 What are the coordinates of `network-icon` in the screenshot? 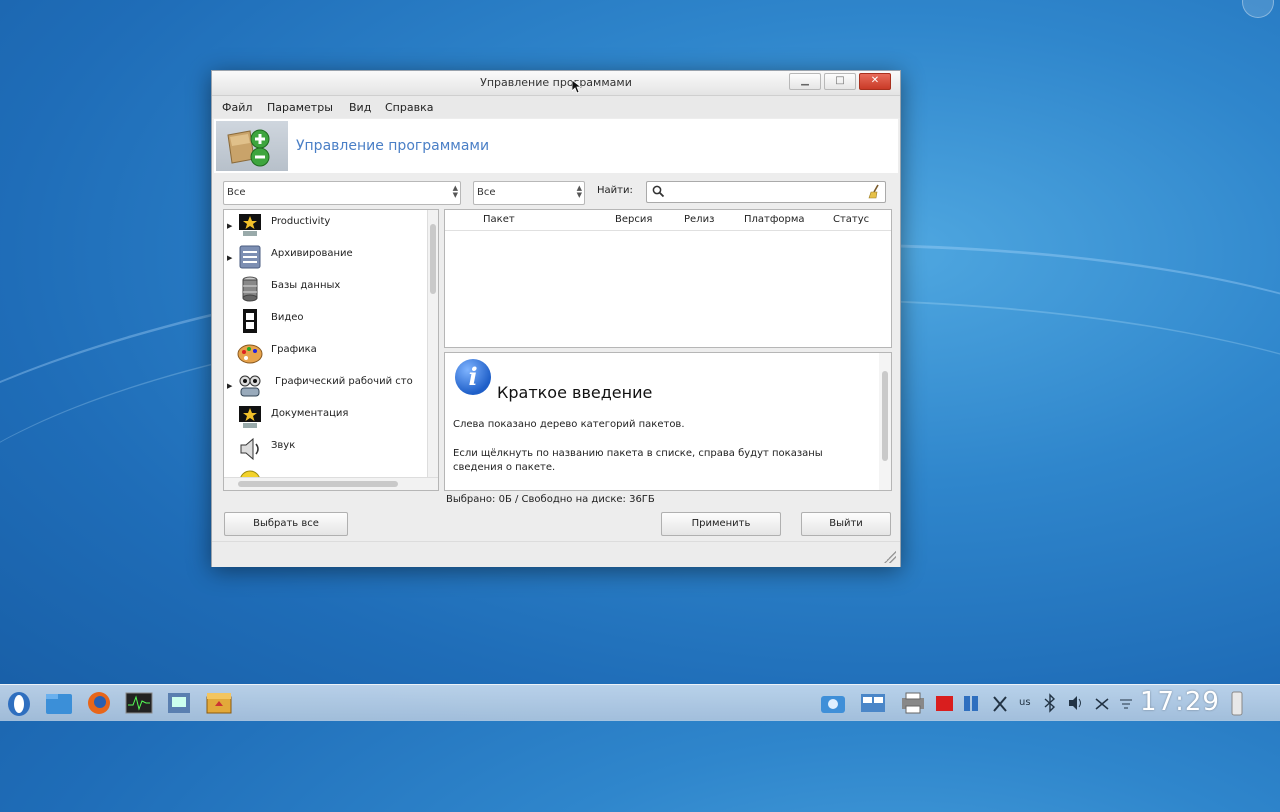 It's located at (1102, 703).